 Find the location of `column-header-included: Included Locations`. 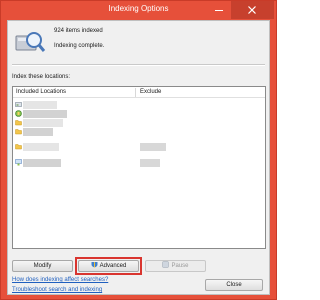

column-header-included: Included Locations is located at coordinates (41, 92).